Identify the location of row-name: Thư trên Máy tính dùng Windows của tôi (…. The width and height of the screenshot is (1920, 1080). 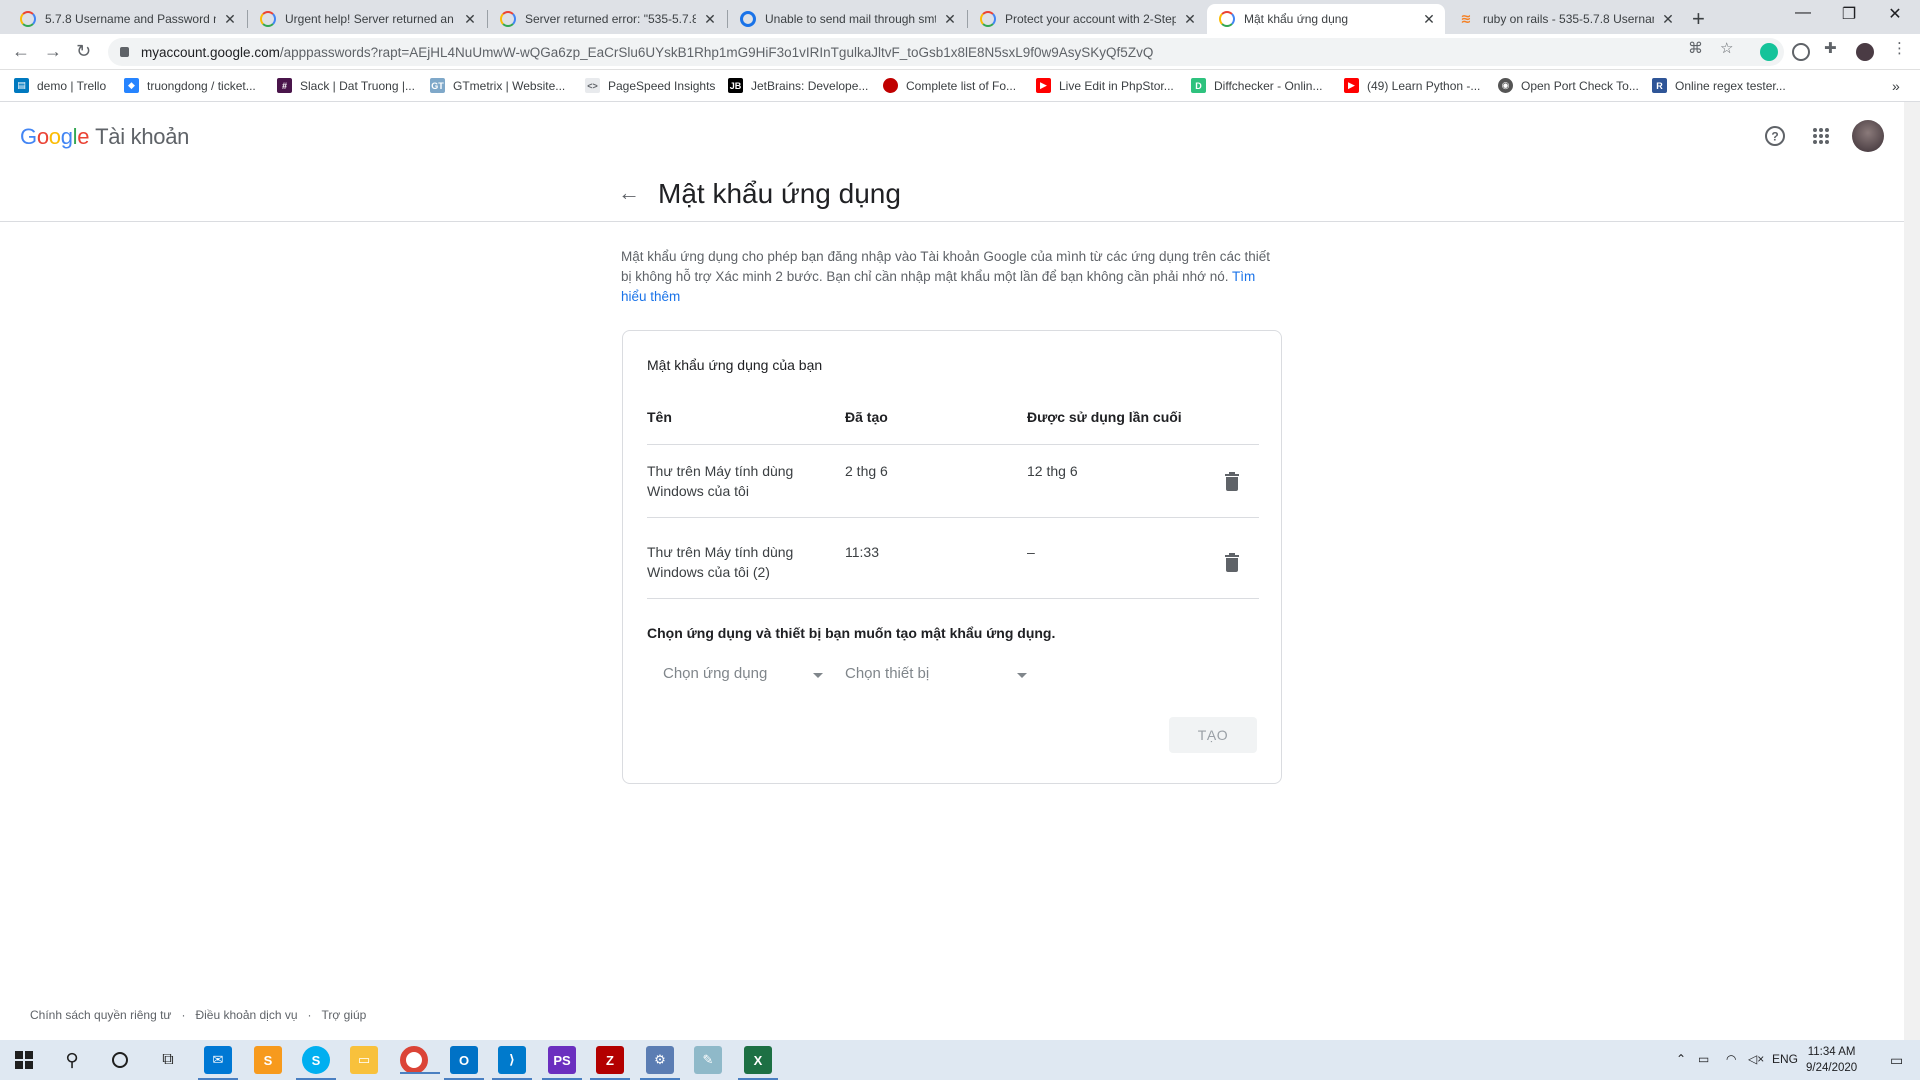
(720, 562).